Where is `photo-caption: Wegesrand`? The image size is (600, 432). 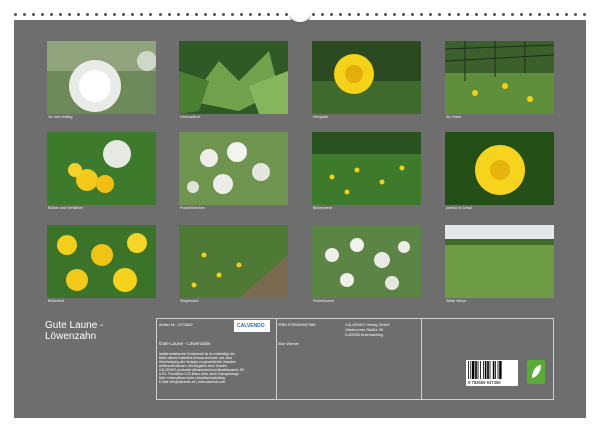 photo-caption: Wegesrand is located at coordinates (189, 301).